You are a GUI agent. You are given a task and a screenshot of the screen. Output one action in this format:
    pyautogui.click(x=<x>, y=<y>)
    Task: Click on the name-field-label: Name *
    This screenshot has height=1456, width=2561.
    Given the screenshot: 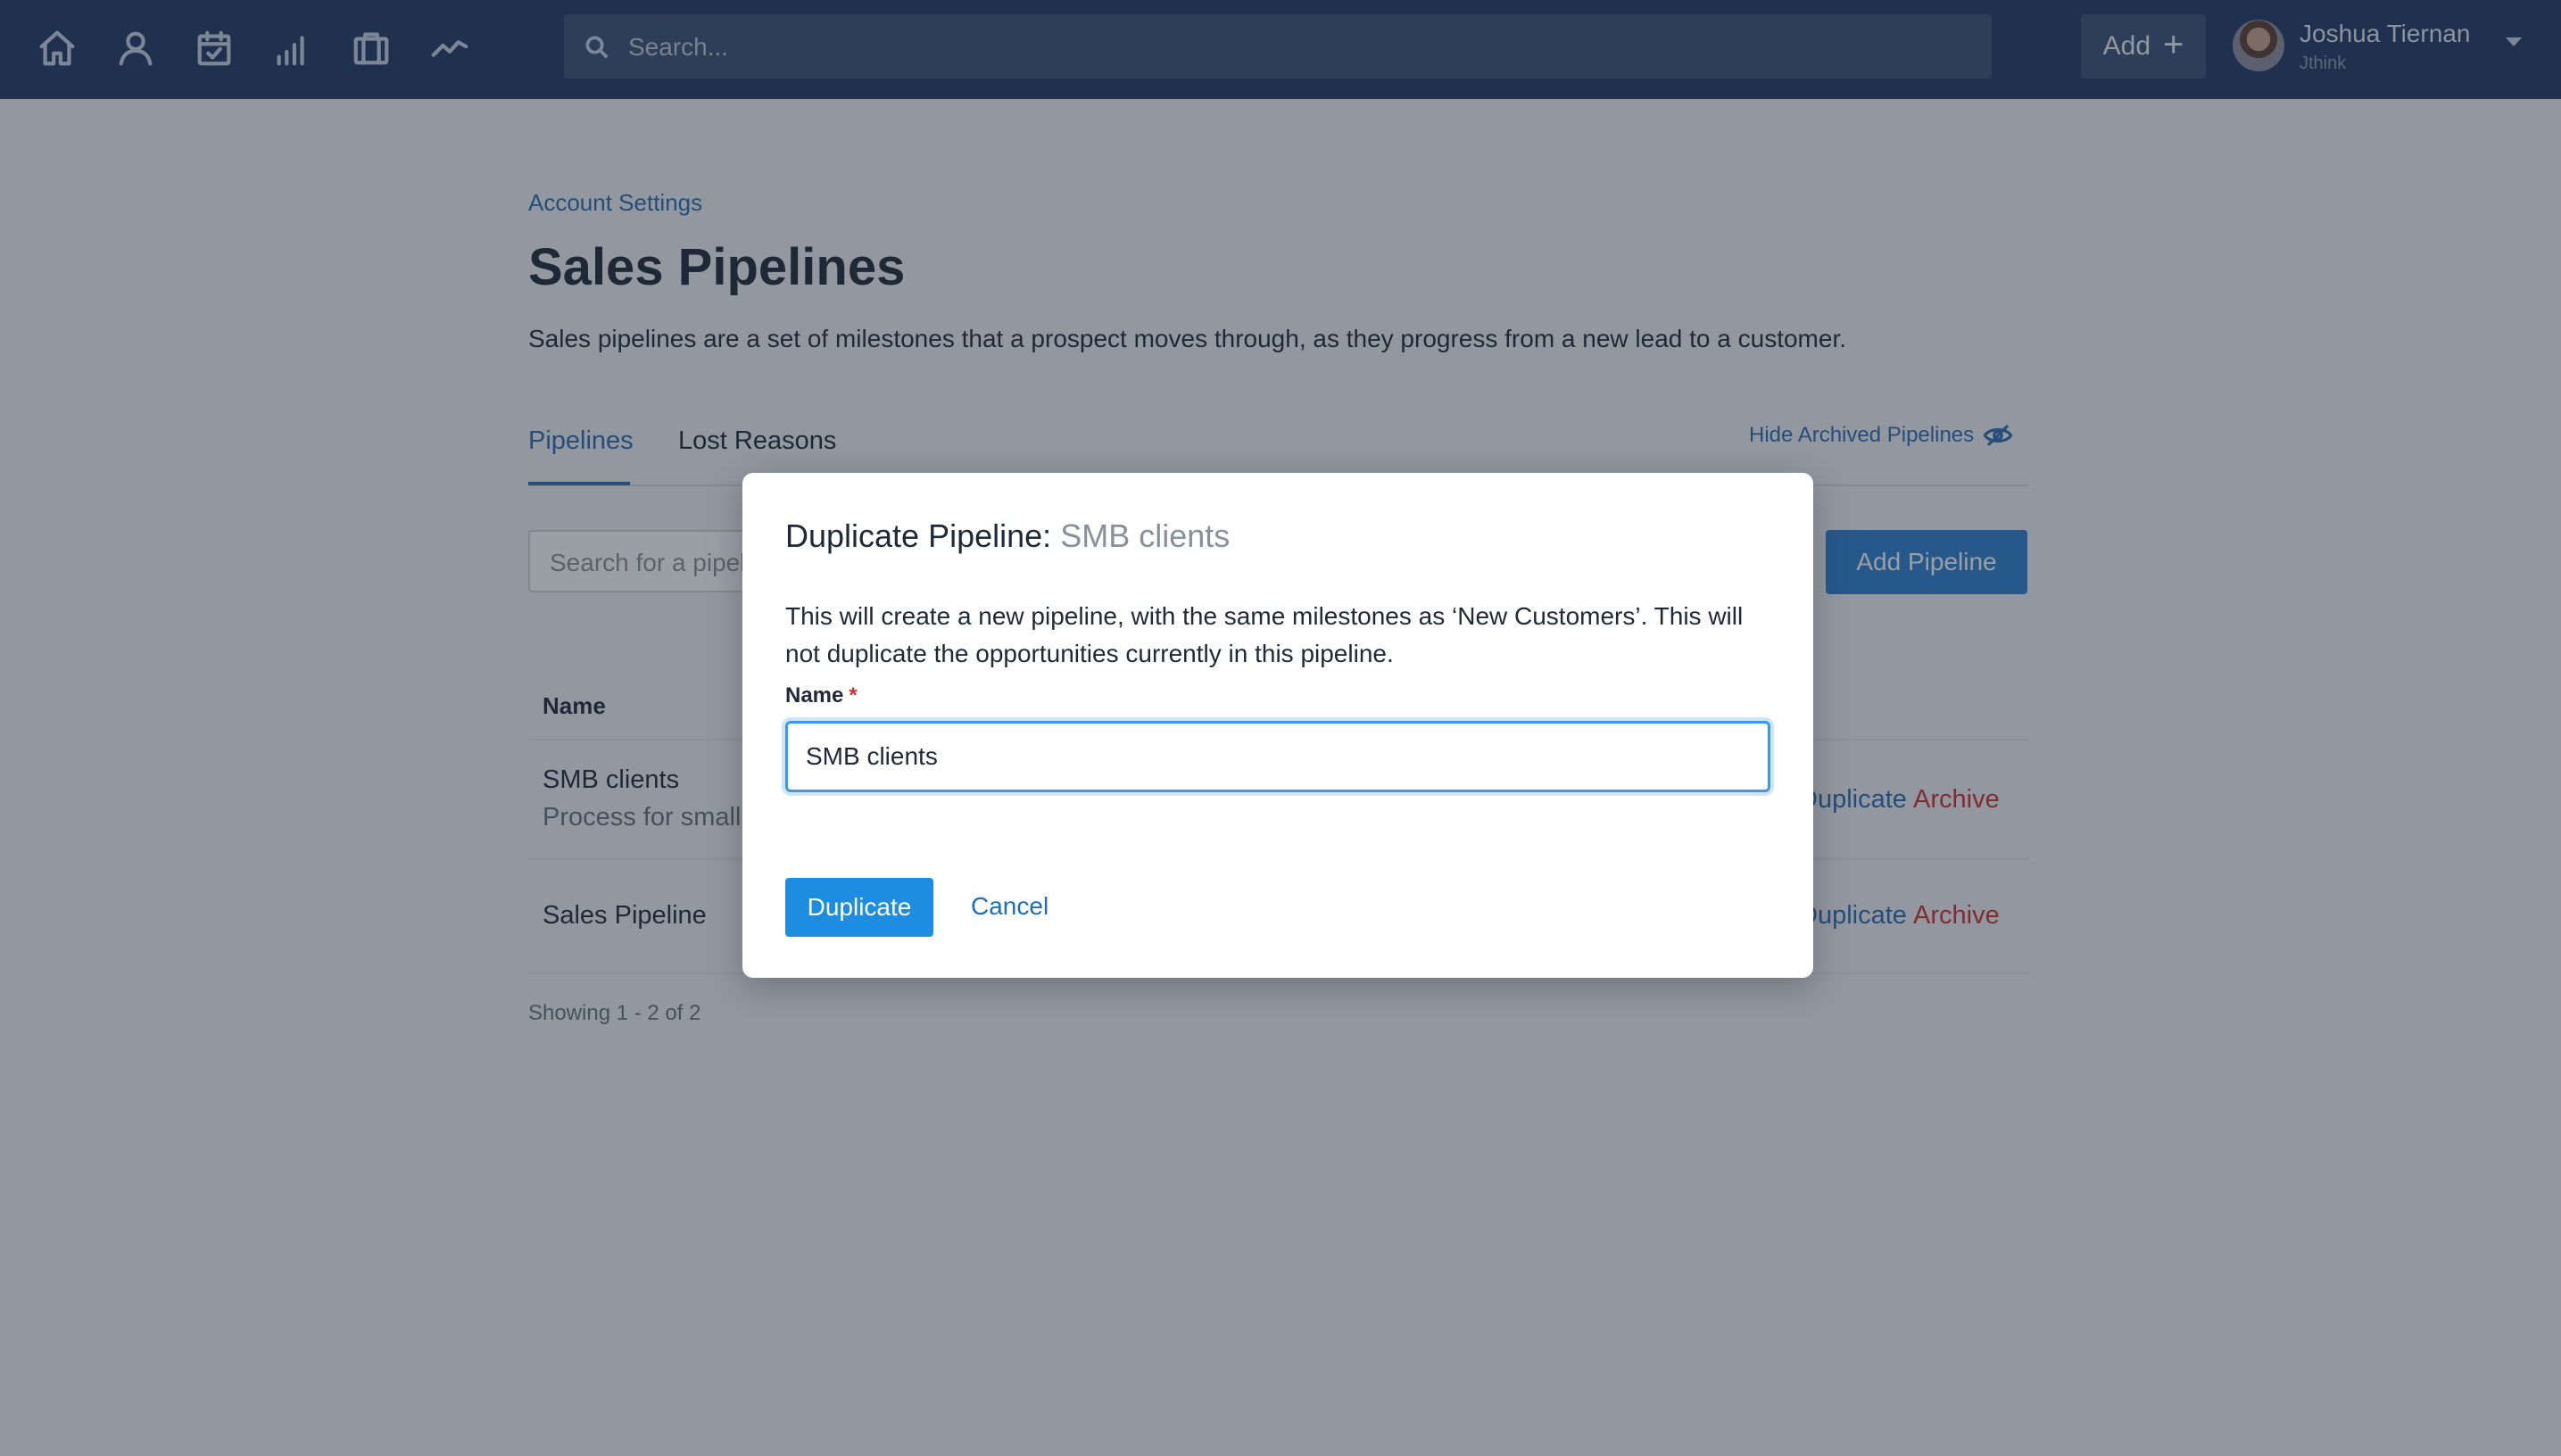 What is the action you would take?
    pyautogui.click(x=821, y=695)
    